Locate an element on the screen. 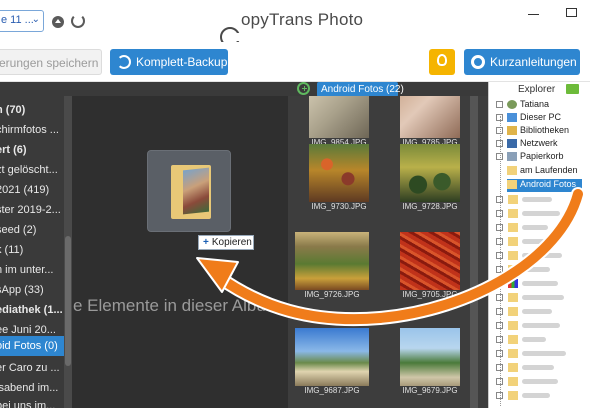 The image size is (590, 408). photo-tile: IMG_9854.JPG is located at coordinates (339, 122).